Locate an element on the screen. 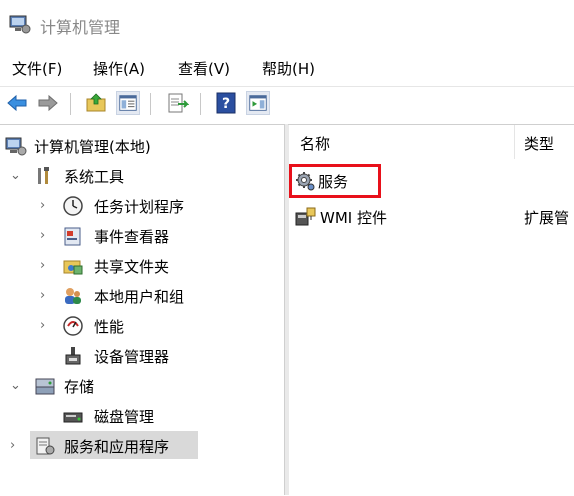 Image resolution: width=574 pixels, height=496 pixels. tools-icon is located at coordinates (43, 175).